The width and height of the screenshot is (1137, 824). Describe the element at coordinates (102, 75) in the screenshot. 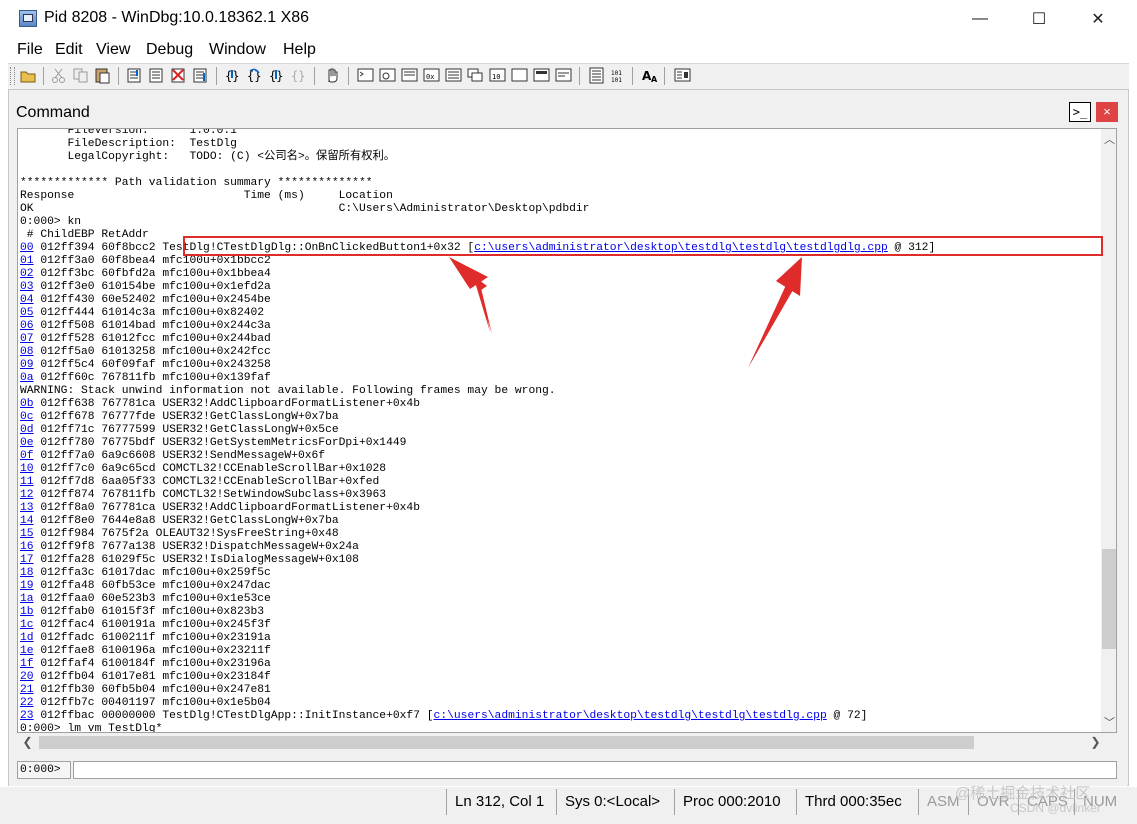

I see `paste-icon` at that location.